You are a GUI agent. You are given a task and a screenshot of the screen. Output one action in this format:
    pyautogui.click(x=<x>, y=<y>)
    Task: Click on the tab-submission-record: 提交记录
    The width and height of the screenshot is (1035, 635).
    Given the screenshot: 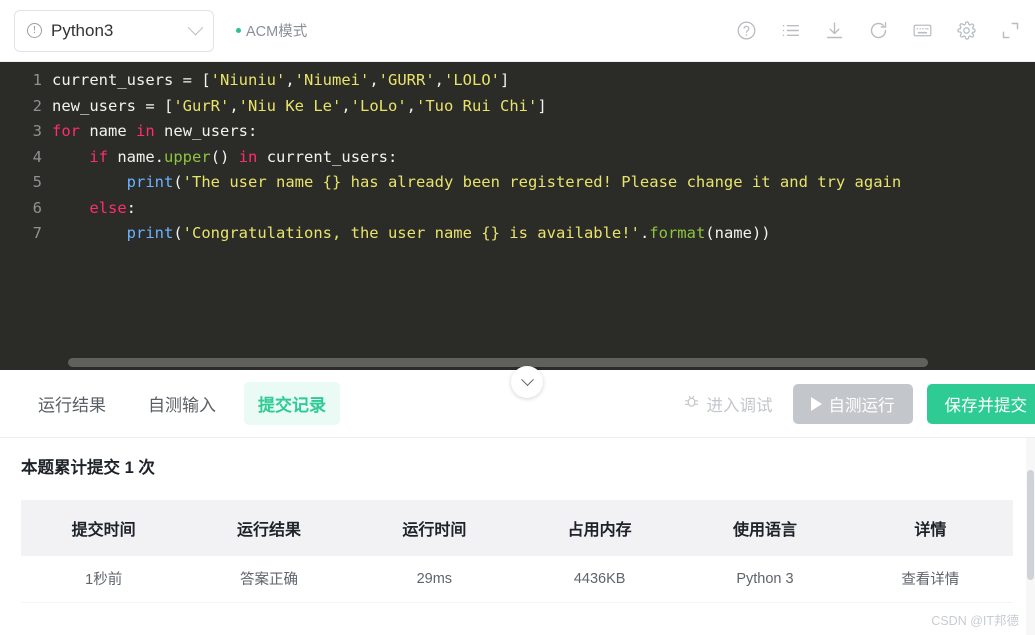 What is the action you would take?
    pyautogui.click(x=292, y=403)
    